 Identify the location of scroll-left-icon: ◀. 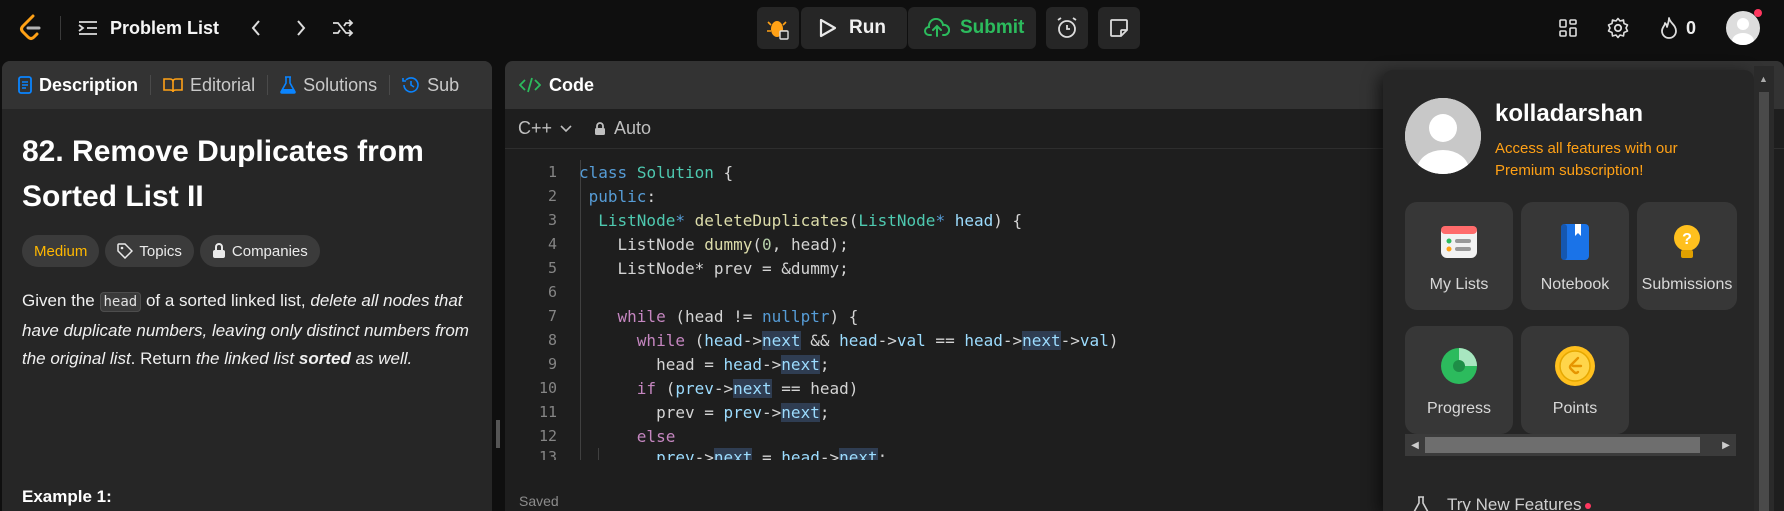
(1415, 445).